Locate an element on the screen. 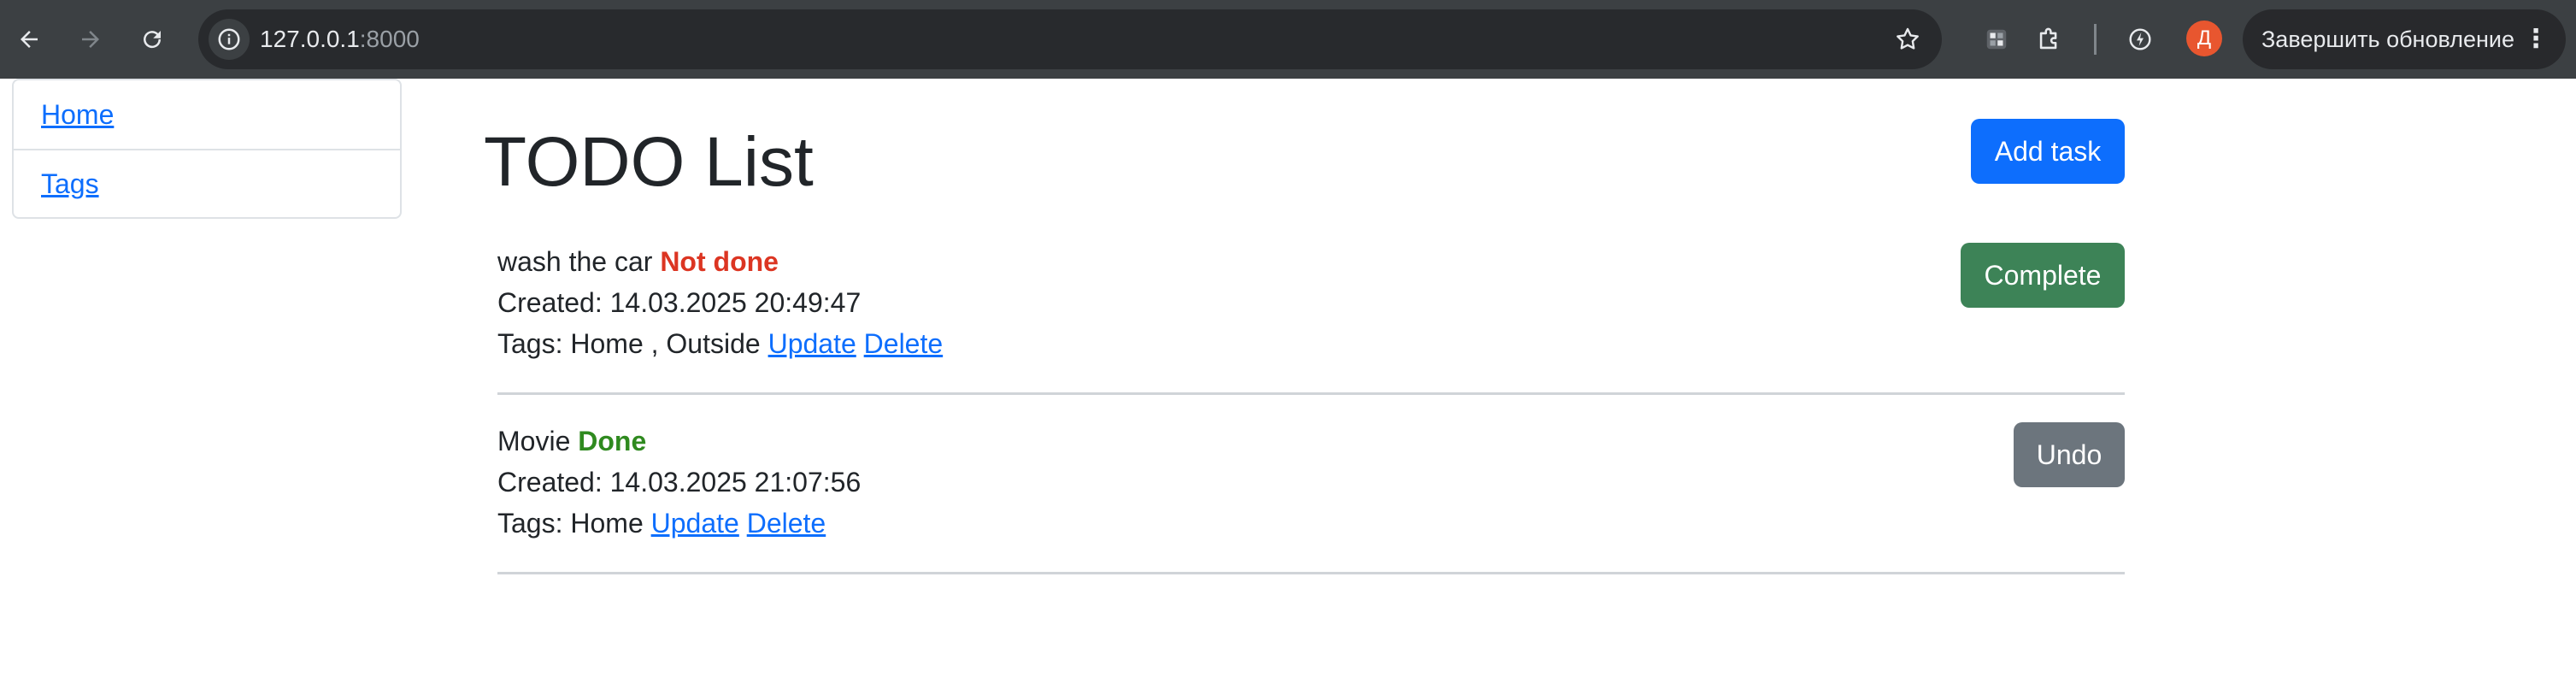 The width and height of the screenshot is (2576, 677). sidebar-nav: Home Tags is located at coordinates (207, 149).